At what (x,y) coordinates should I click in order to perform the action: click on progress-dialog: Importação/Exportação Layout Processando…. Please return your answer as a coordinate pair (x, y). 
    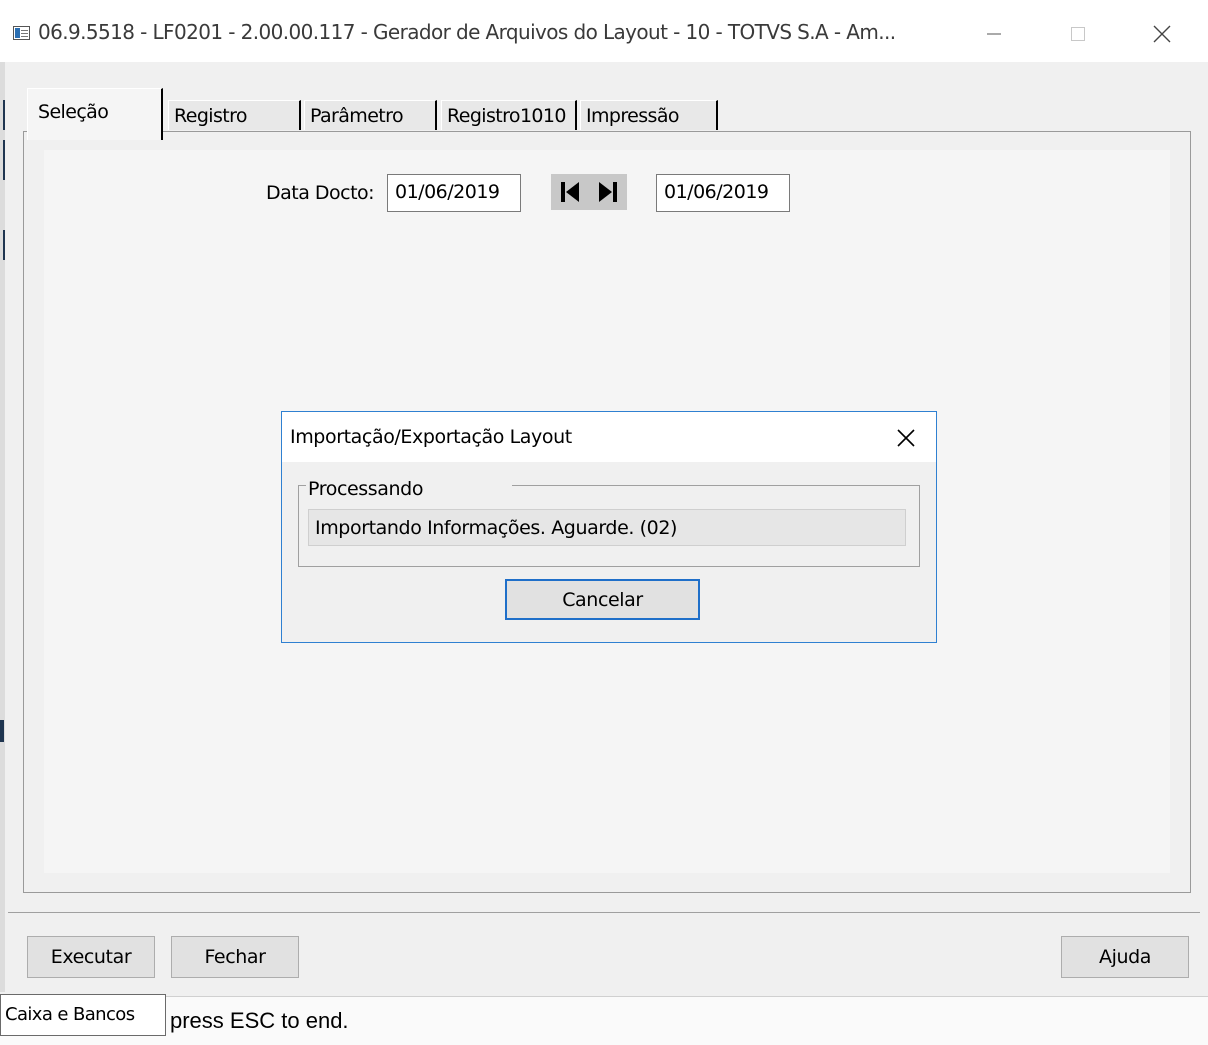
    Looking at the image, I should click on (609, 527).